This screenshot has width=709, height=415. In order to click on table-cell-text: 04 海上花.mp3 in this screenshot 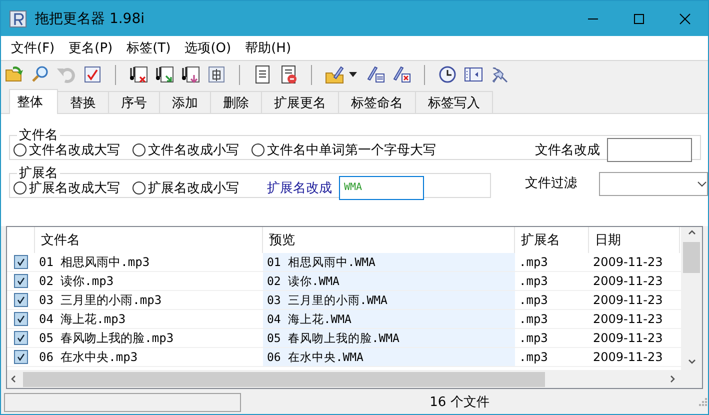, I will do `click(82, 319)`.